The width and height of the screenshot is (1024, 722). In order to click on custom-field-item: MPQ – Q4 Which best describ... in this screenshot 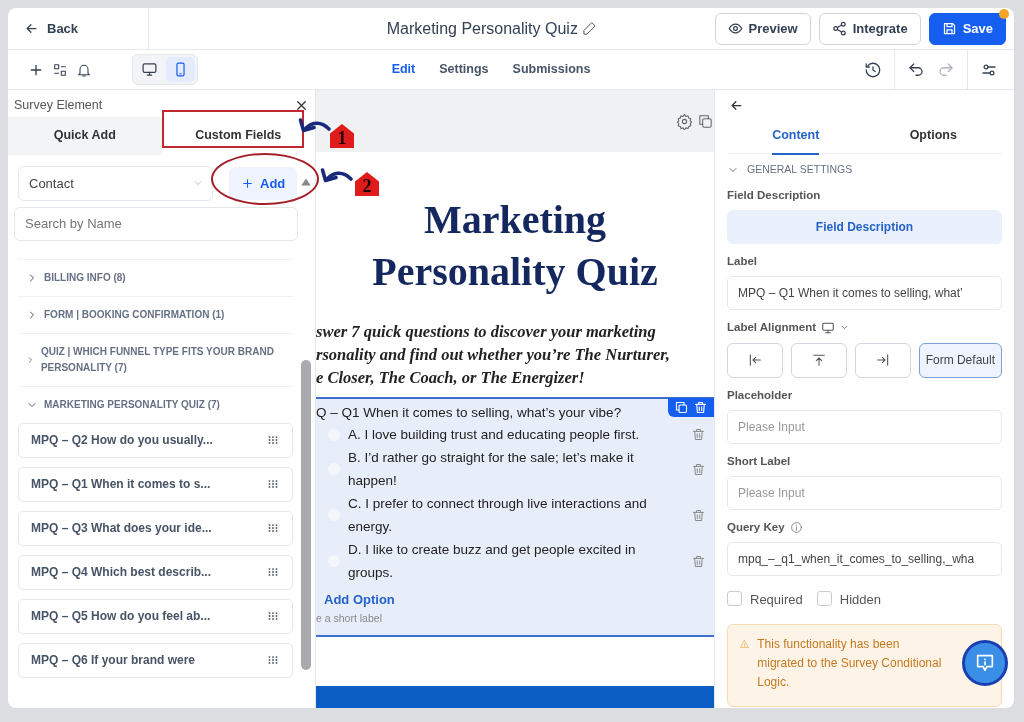, I will do `click(155, 572)`.